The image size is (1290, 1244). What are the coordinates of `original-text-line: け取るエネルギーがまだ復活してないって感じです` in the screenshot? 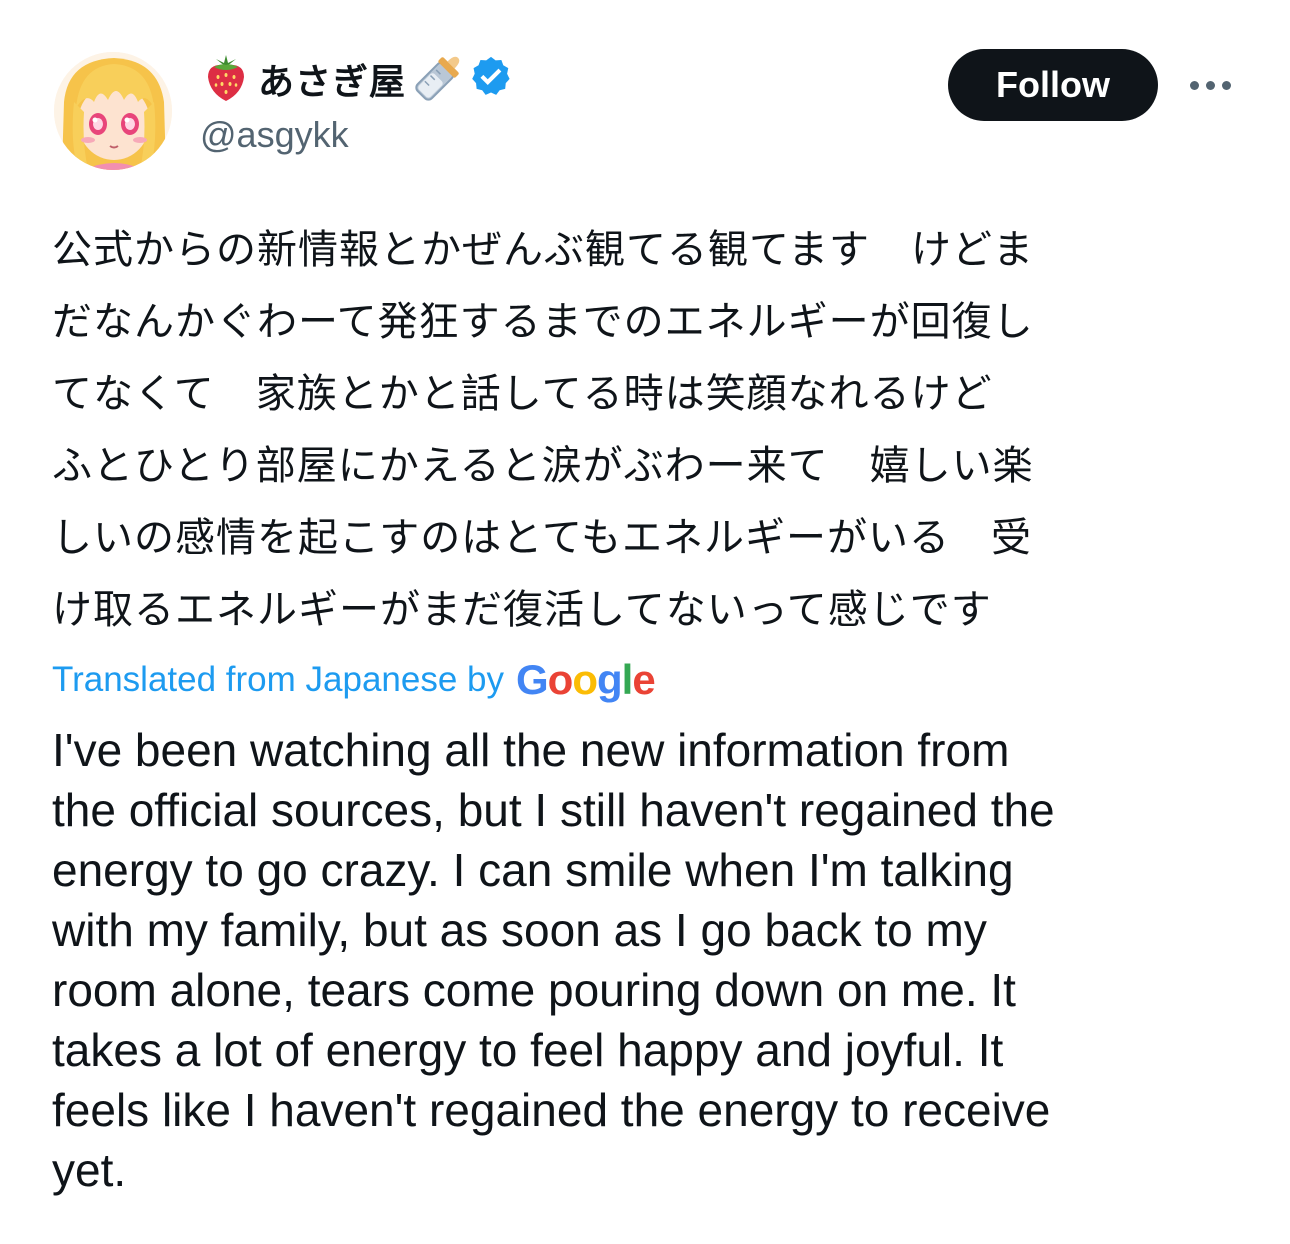 It's located at (522, 610).